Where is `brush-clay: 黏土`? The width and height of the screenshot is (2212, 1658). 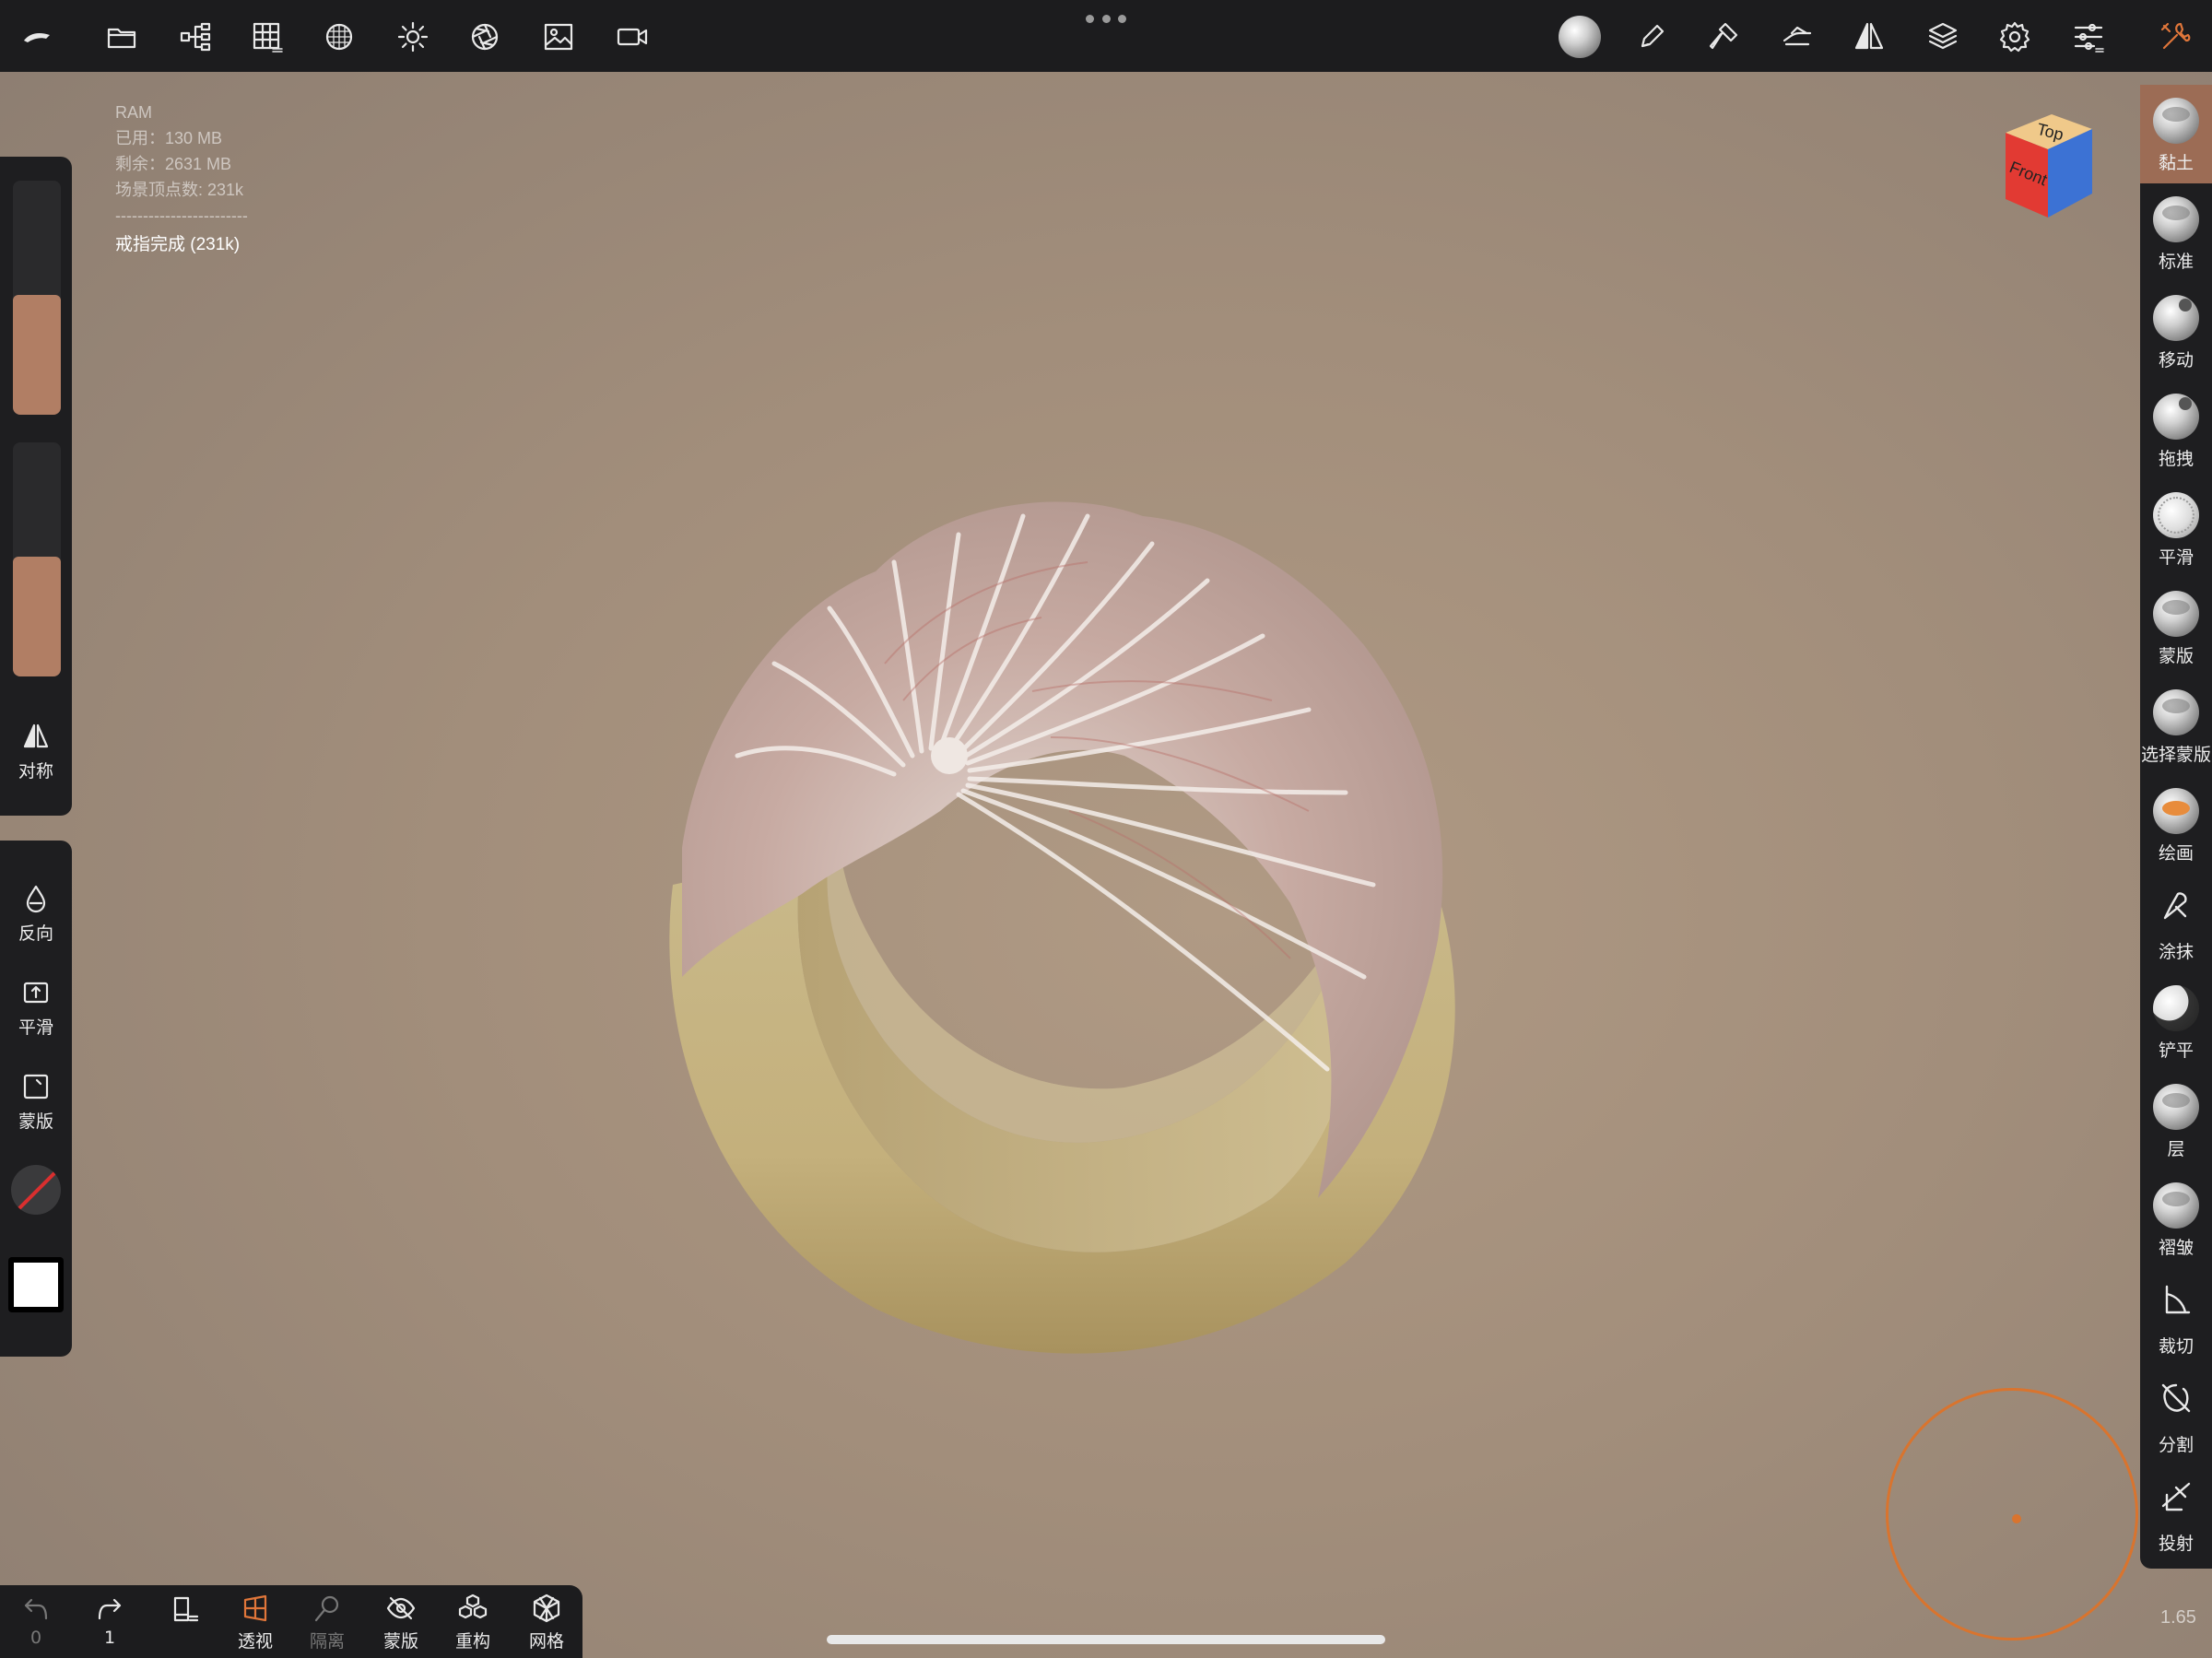 brush-clay: 黏土 is located at coordinates (2176, 134).